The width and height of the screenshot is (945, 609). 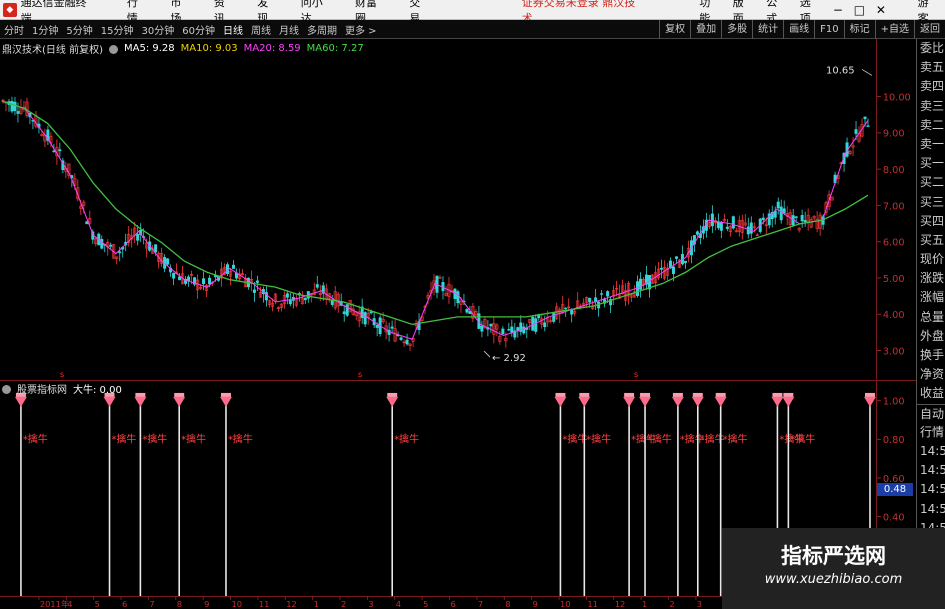 I want to click on side-item: 卖一, so click(x=931, y=144).